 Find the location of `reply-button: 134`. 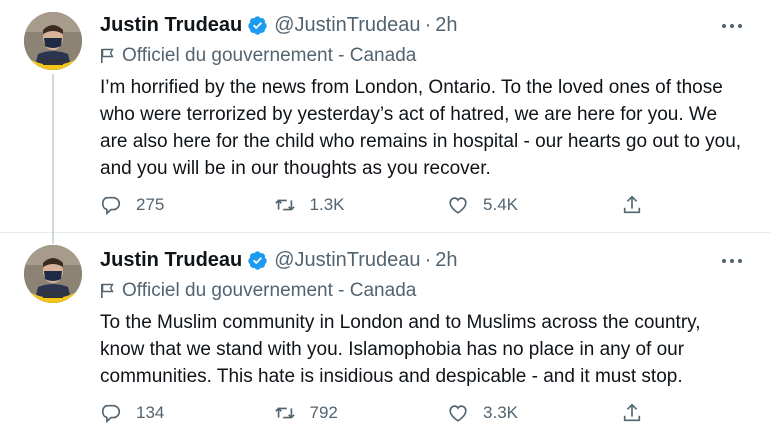

reply-button: 134 is located at coordinates (187, 413).